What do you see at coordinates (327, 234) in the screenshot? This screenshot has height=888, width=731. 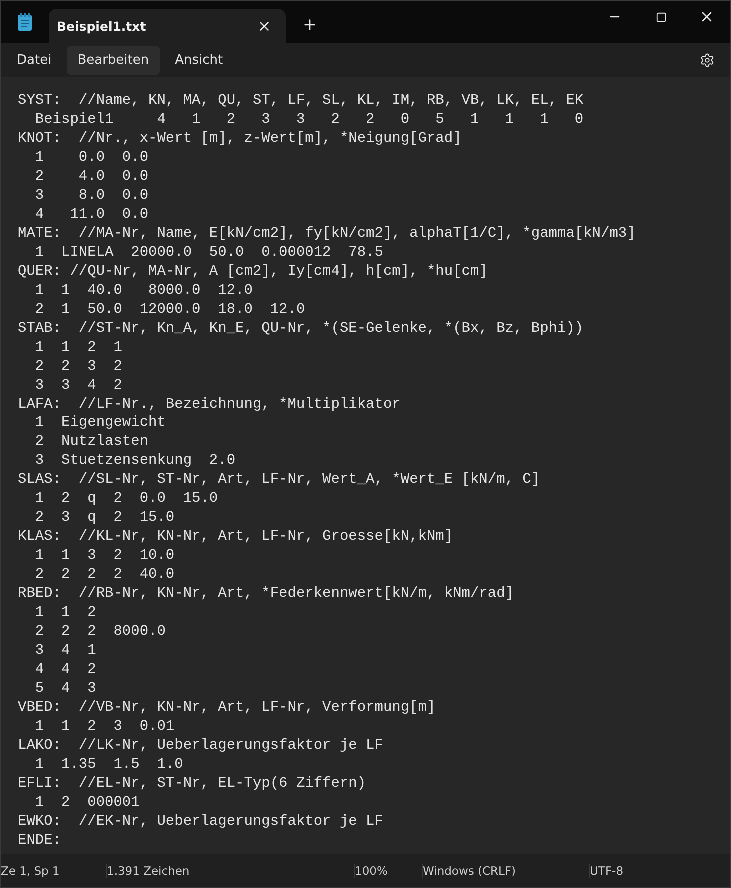 I see `text-line: MATE: //MA-Nr, Name, E[kN/cm2], fy[kN/cm2], alphaT[1/C], *gamma[kN/m3]` at bounding box center [327, 234].